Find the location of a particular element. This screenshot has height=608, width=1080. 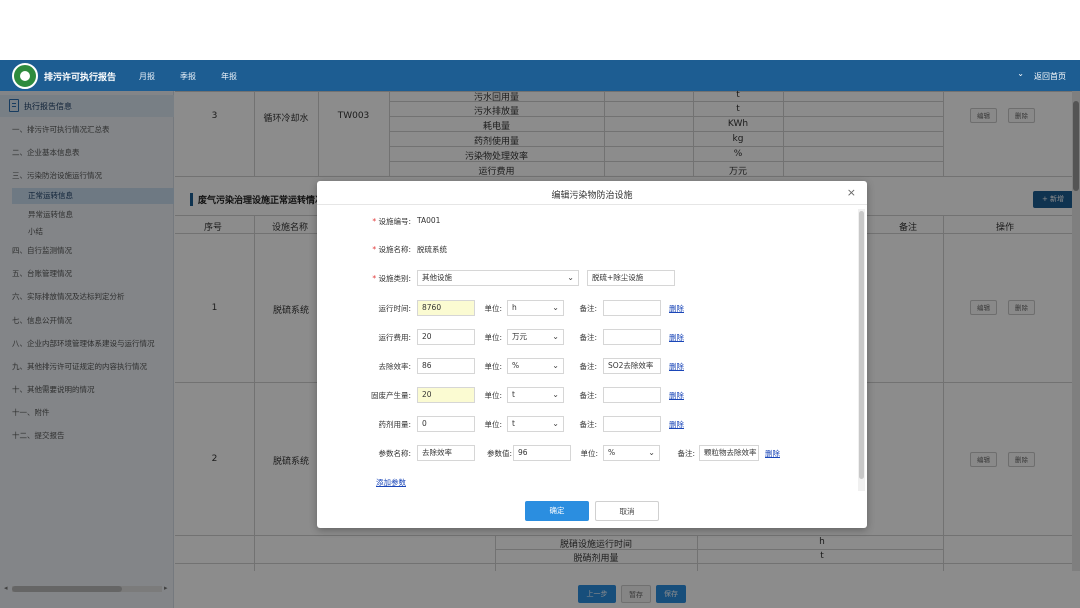

param-label: 运行时间: is located at coordinates (394, 308).